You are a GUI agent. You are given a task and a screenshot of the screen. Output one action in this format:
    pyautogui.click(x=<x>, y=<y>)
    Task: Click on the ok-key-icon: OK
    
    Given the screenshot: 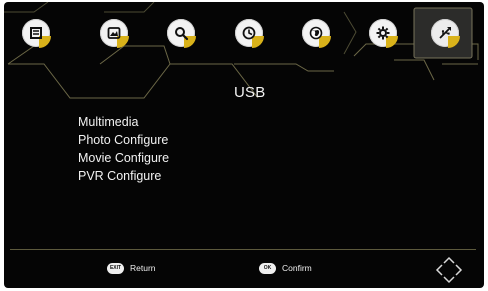 What is the action you would take?
    pyautogui.click(x=267, y=268)
    